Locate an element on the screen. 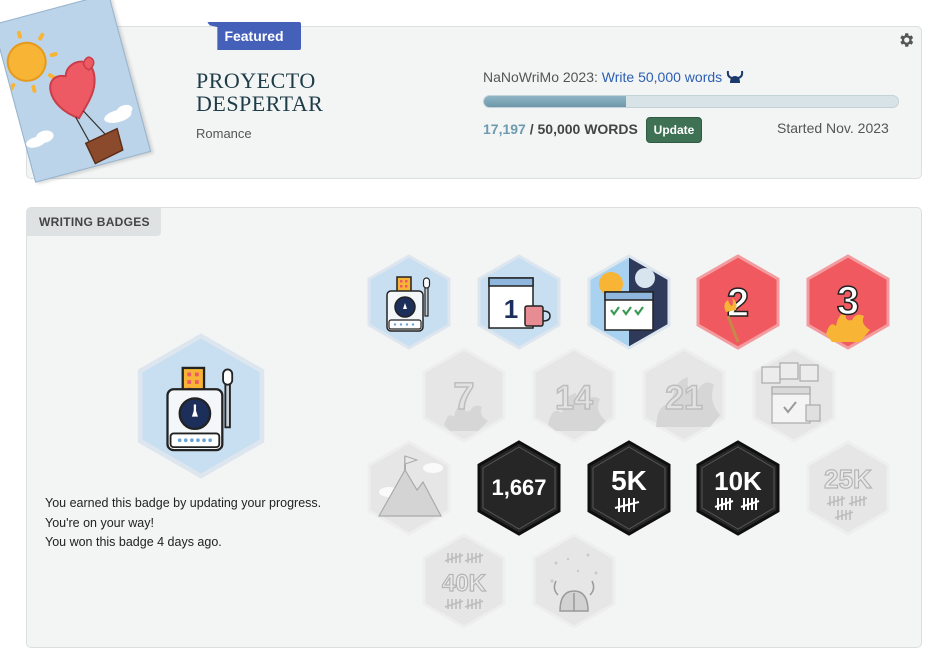 The height and width of the screenshot is (667, 949). streak-3-badge: 3 is located at coordinates (848, 302).